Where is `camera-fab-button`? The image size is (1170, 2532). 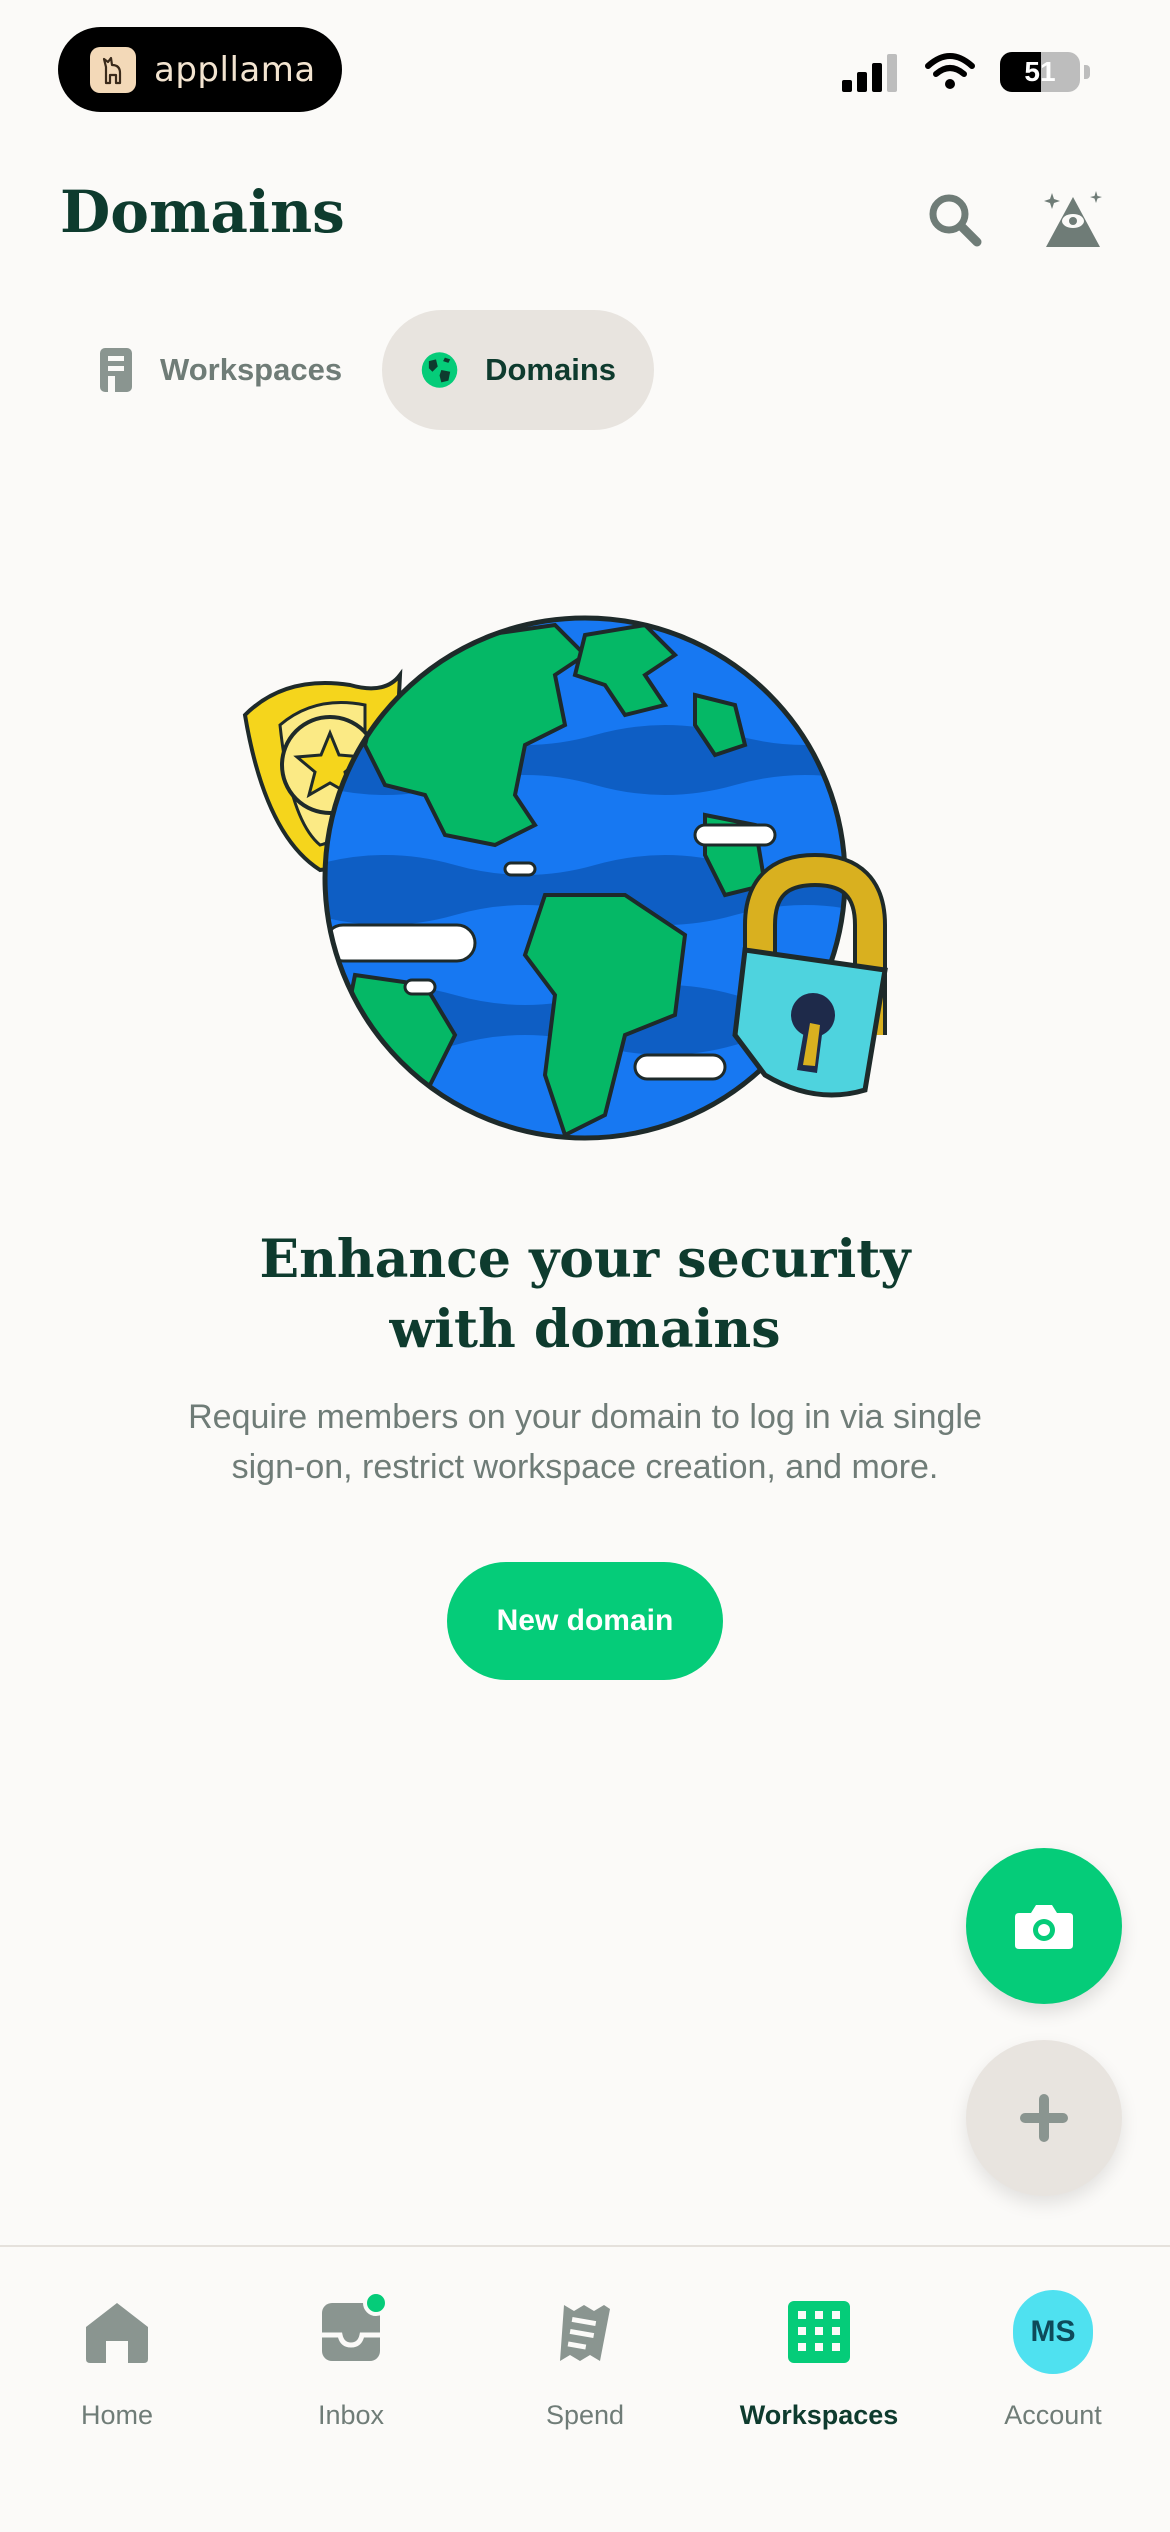 camera-fab-button is located at coordinates (1044, 1926).